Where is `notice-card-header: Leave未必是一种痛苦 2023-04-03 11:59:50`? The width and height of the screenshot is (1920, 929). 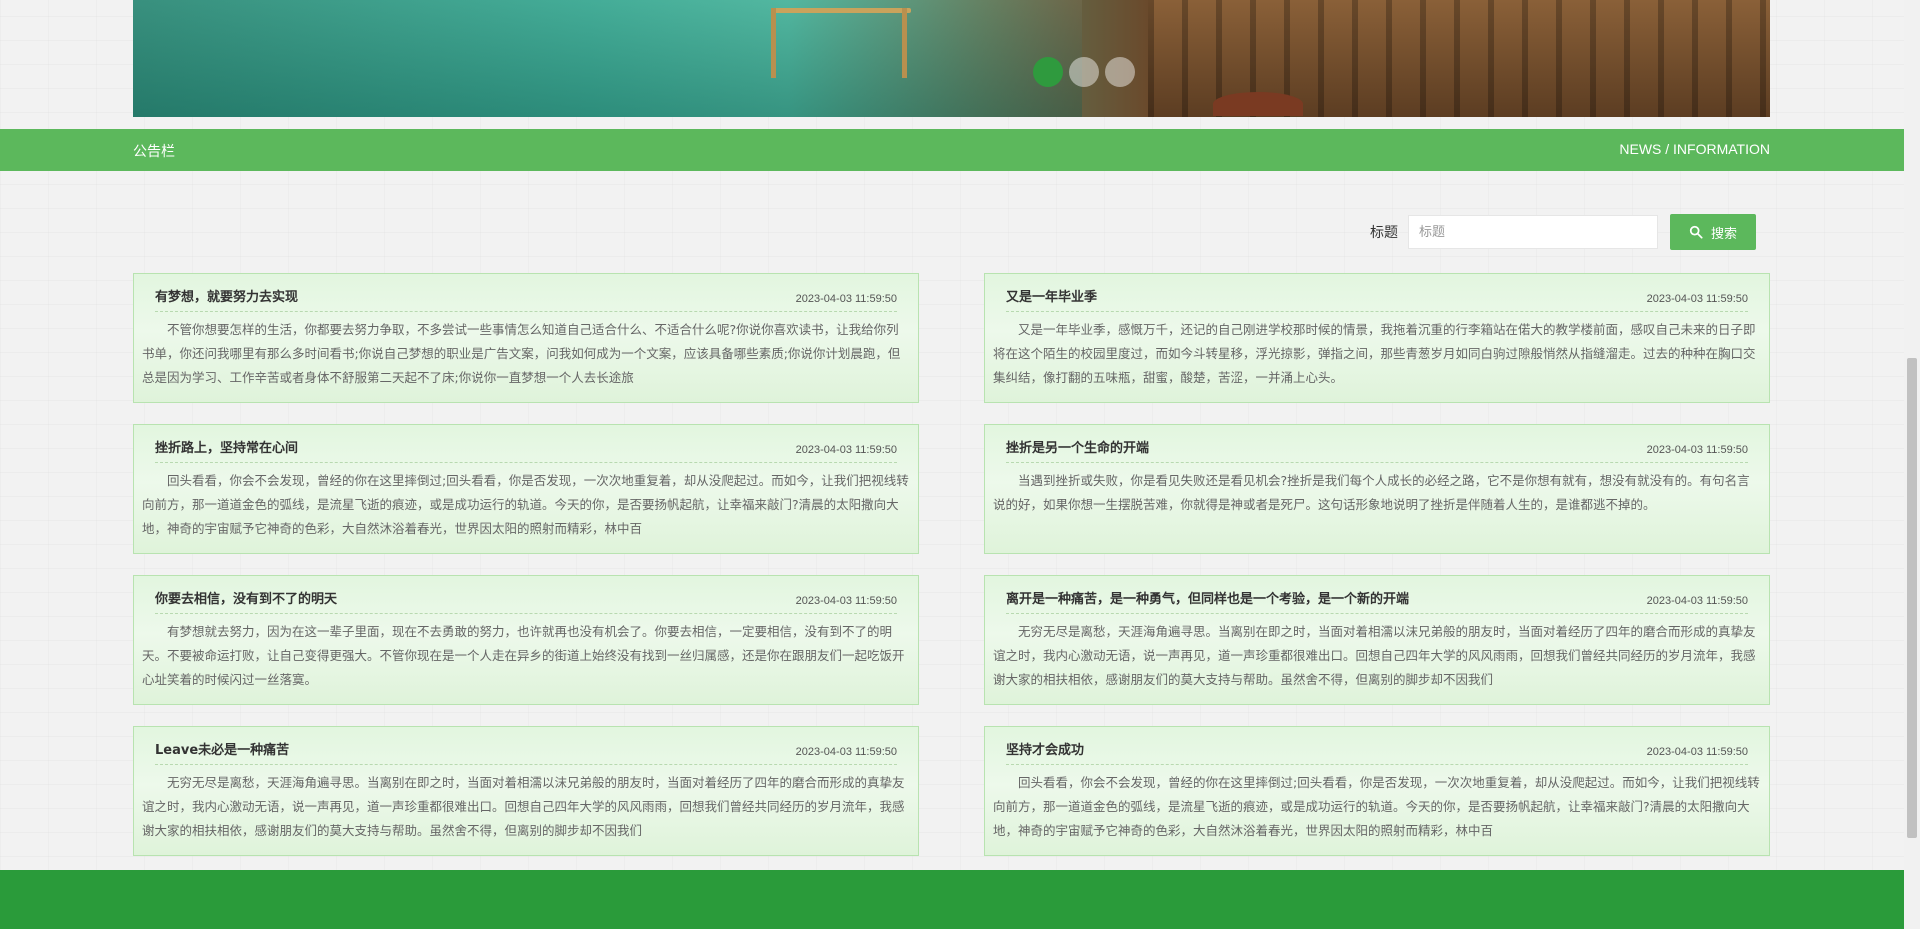
notice-card-header: Leave未必是一种痛苦 2023-04-03 11:59:50 is located at coordinates (526, 746).